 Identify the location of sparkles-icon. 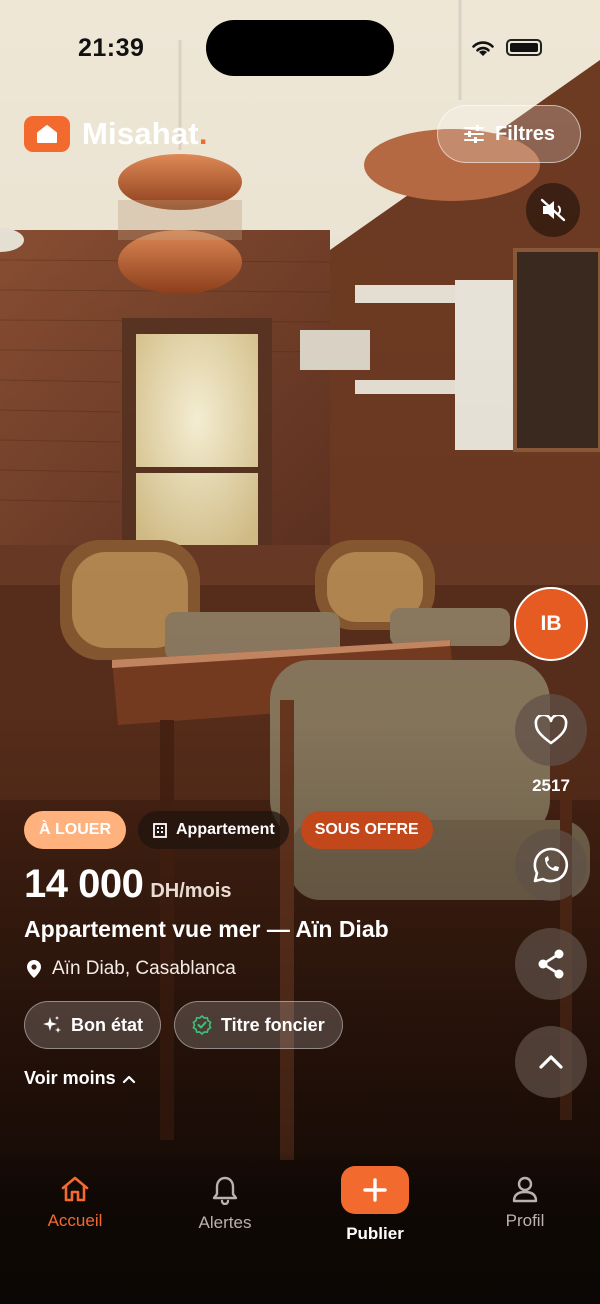
(52, 1024).